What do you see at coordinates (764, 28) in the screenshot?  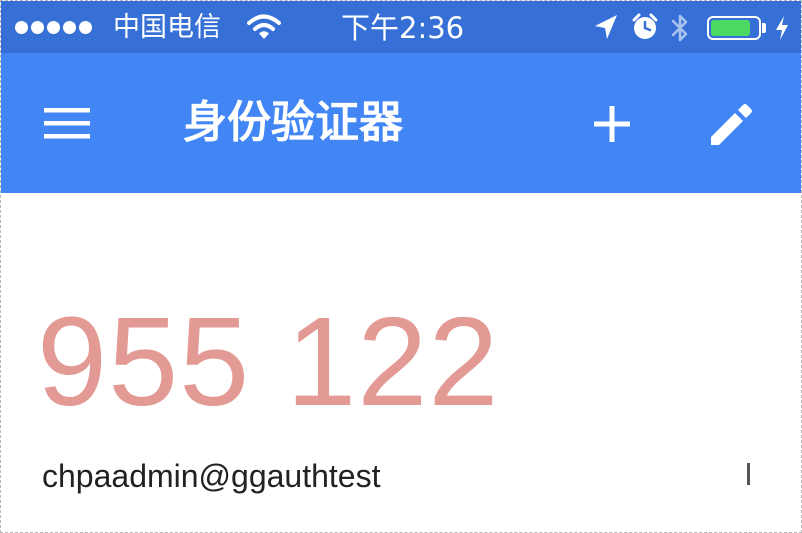 I see `battery-nub` at bounding box center [764, 28].